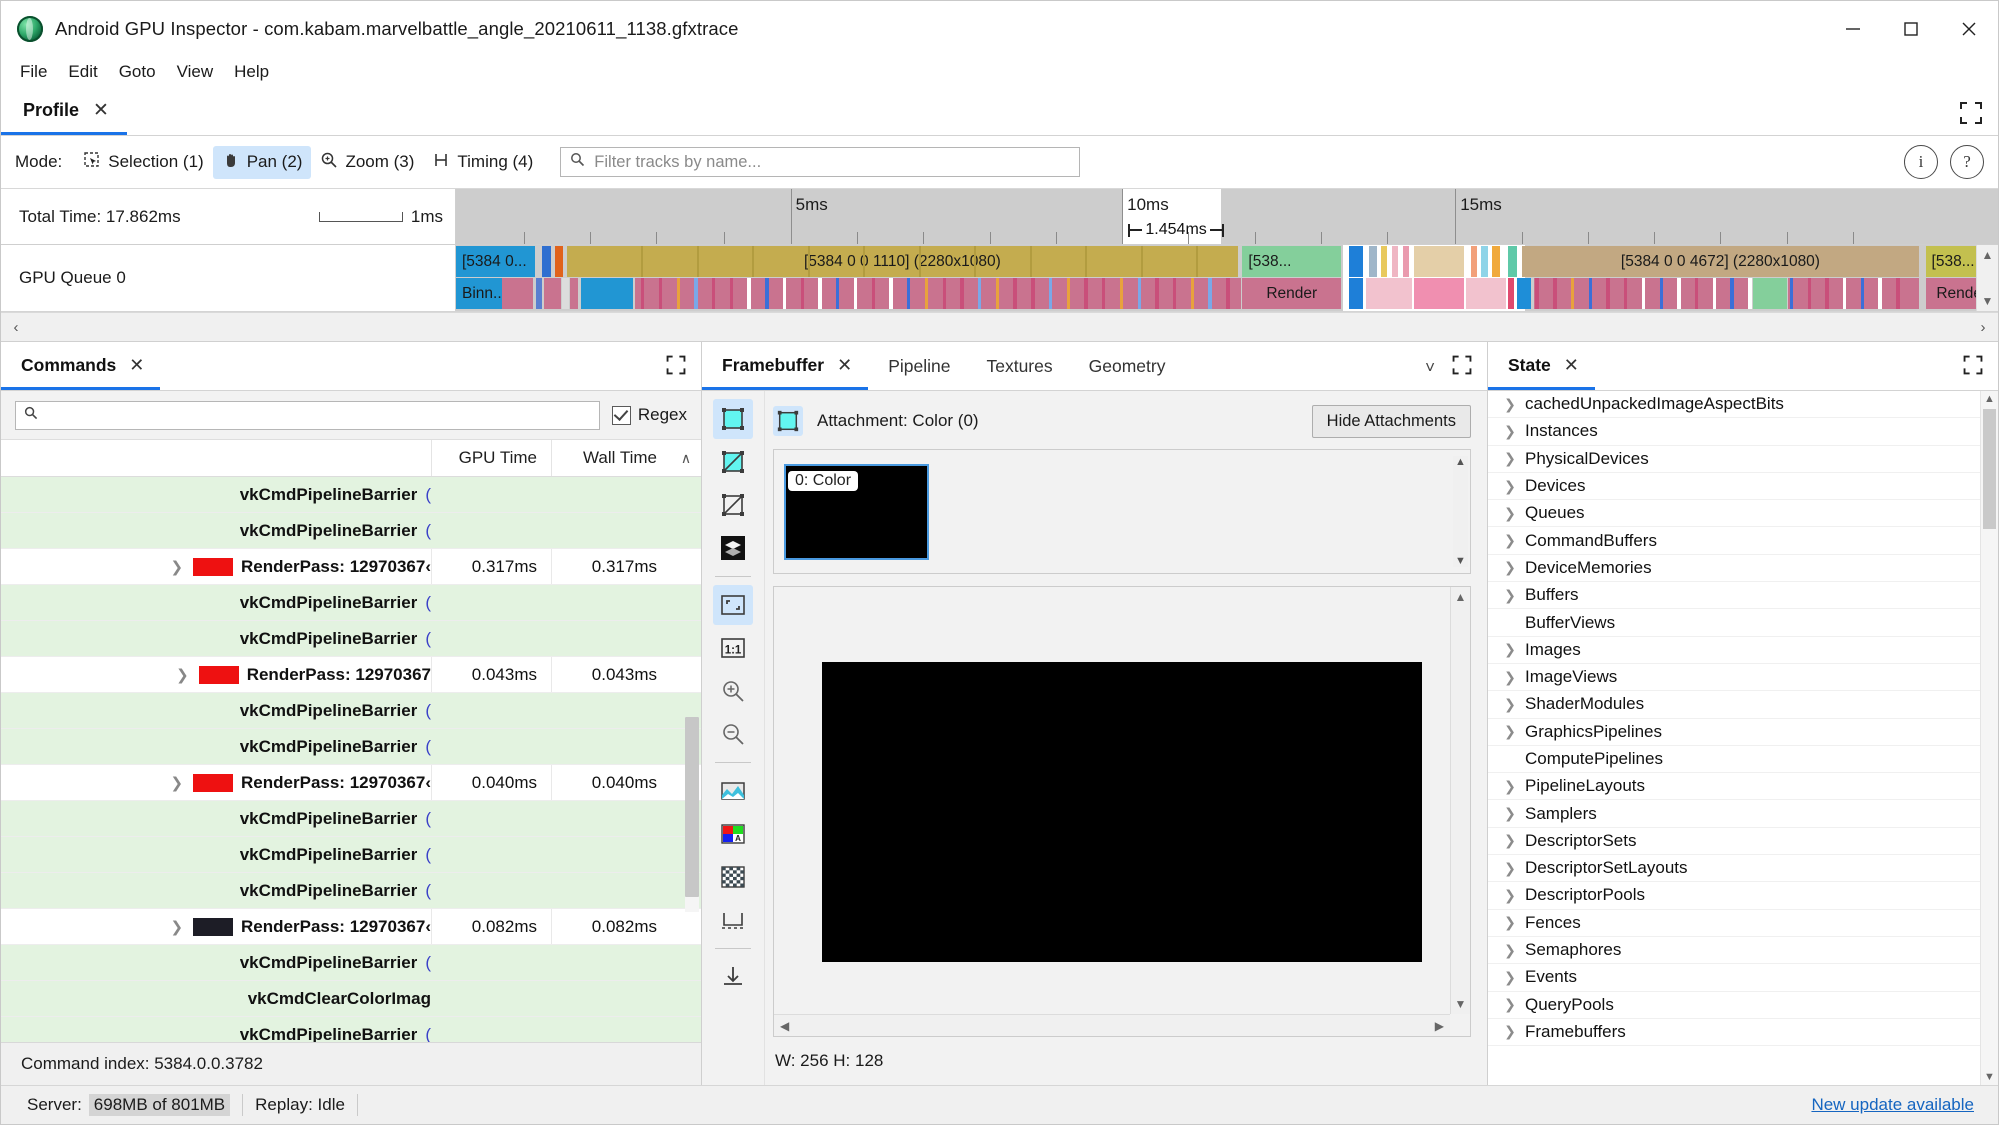 This screenshot has height=1125, width=1999. I want to click on track-vertical-scrollbar: ▲ ▼, so click(1987, 278).